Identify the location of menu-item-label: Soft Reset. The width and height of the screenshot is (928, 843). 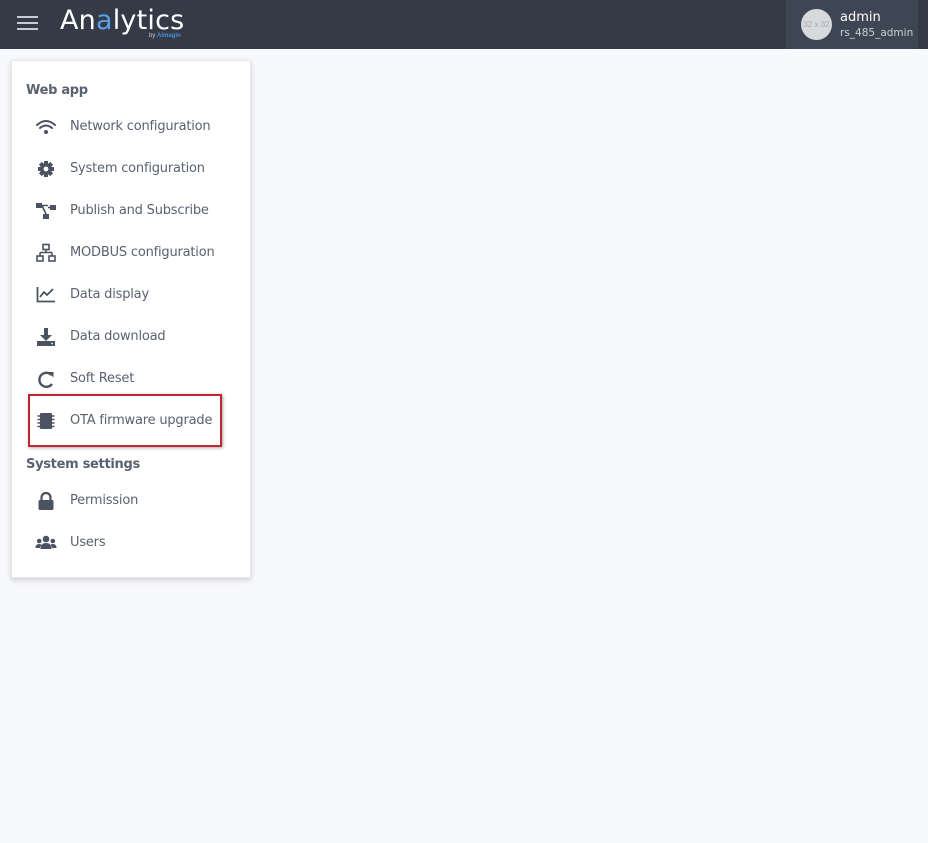
(102, 378).